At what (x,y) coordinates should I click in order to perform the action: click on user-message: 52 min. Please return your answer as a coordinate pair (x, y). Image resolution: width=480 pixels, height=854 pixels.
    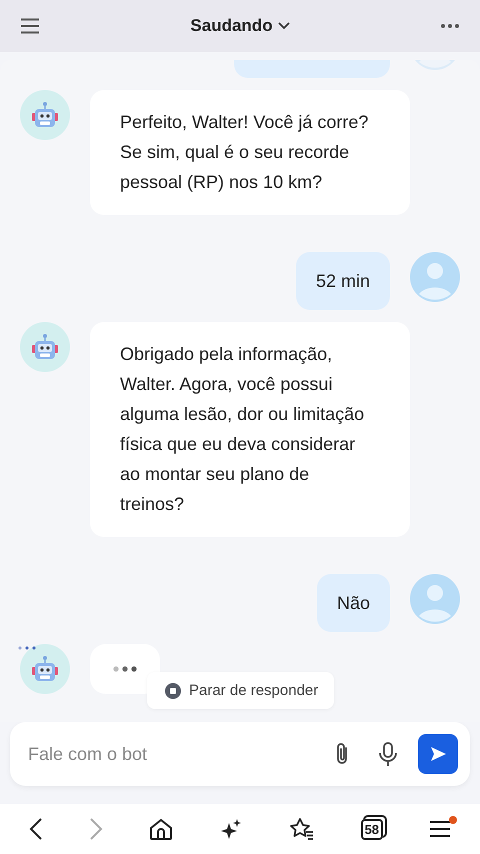
    Looking at the image, I should click on (343, 281).